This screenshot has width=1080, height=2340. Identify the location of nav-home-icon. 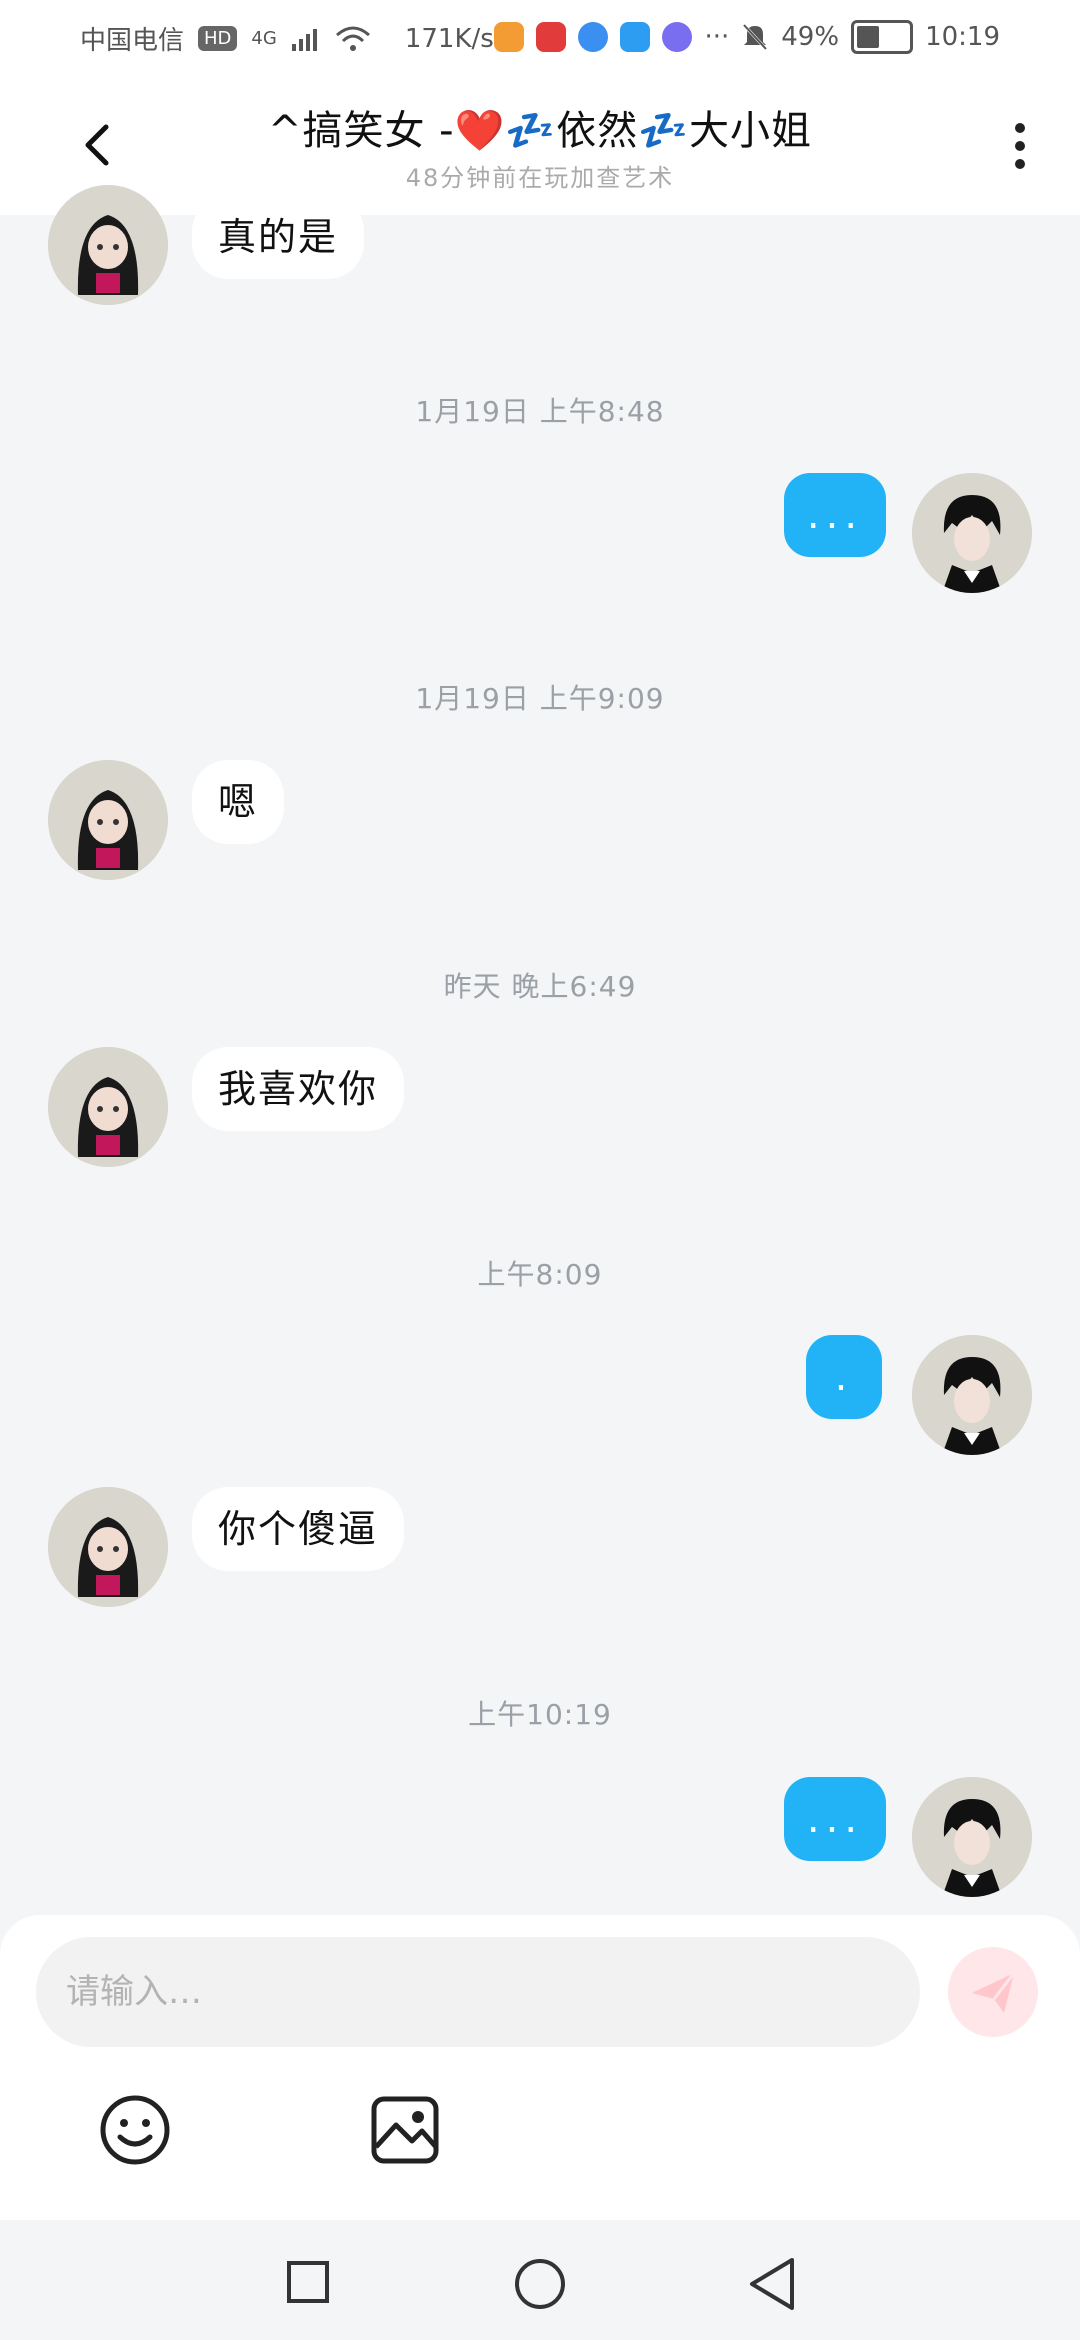
(540, 2284).